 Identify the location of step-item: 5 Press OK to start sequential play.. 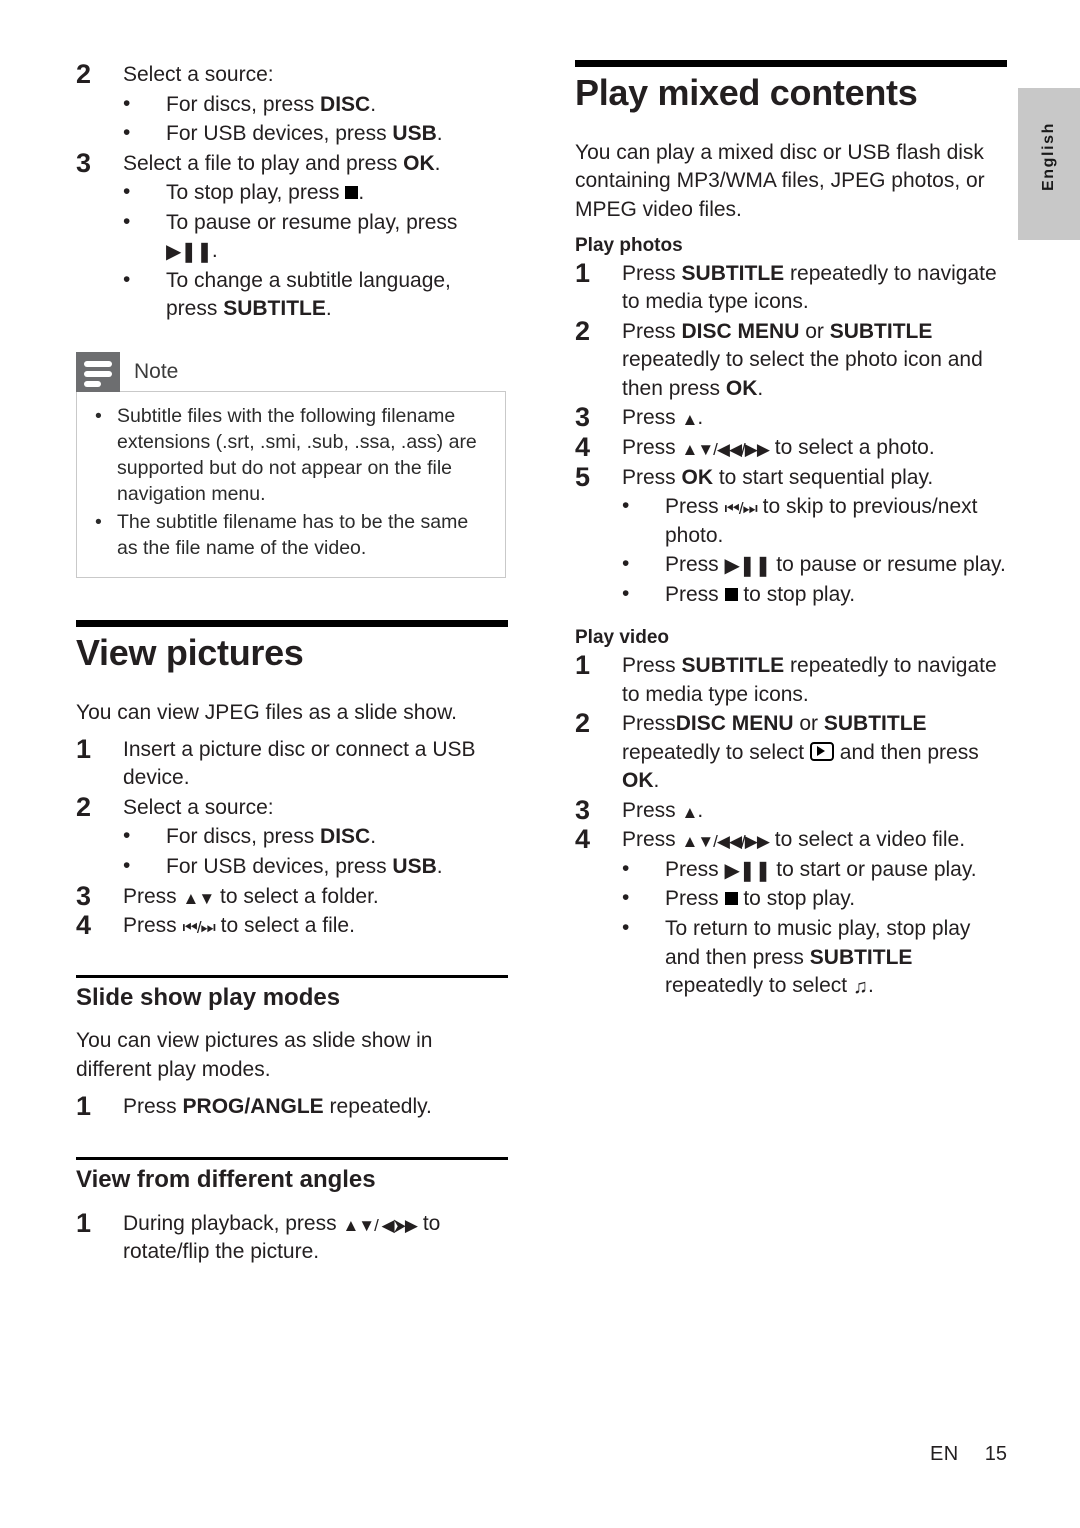
(791, 477).